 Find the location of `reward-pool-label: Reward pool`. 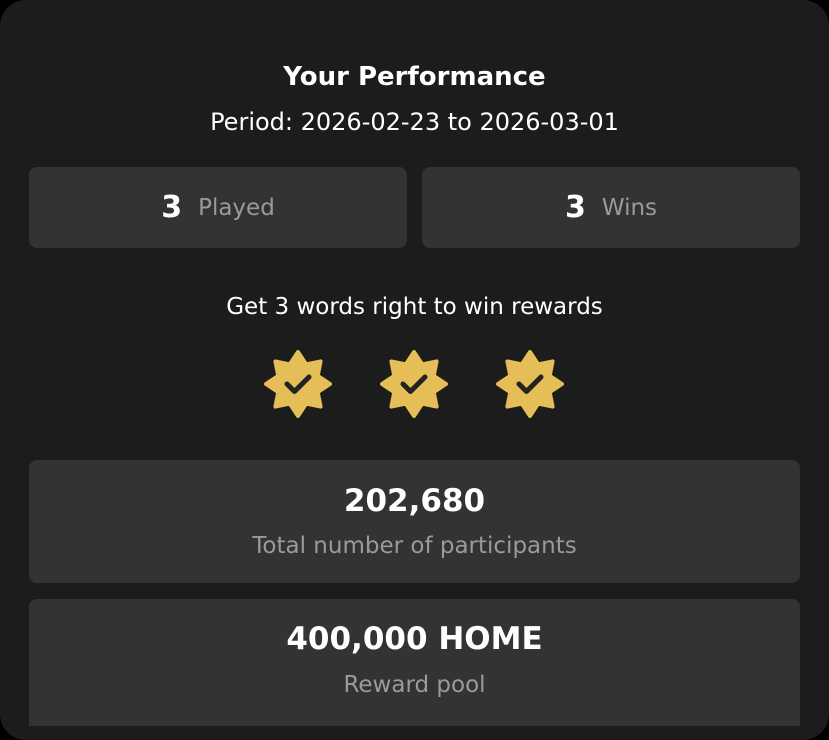

reward-pool-label: Reward pool is located at coordinates (414, 685).